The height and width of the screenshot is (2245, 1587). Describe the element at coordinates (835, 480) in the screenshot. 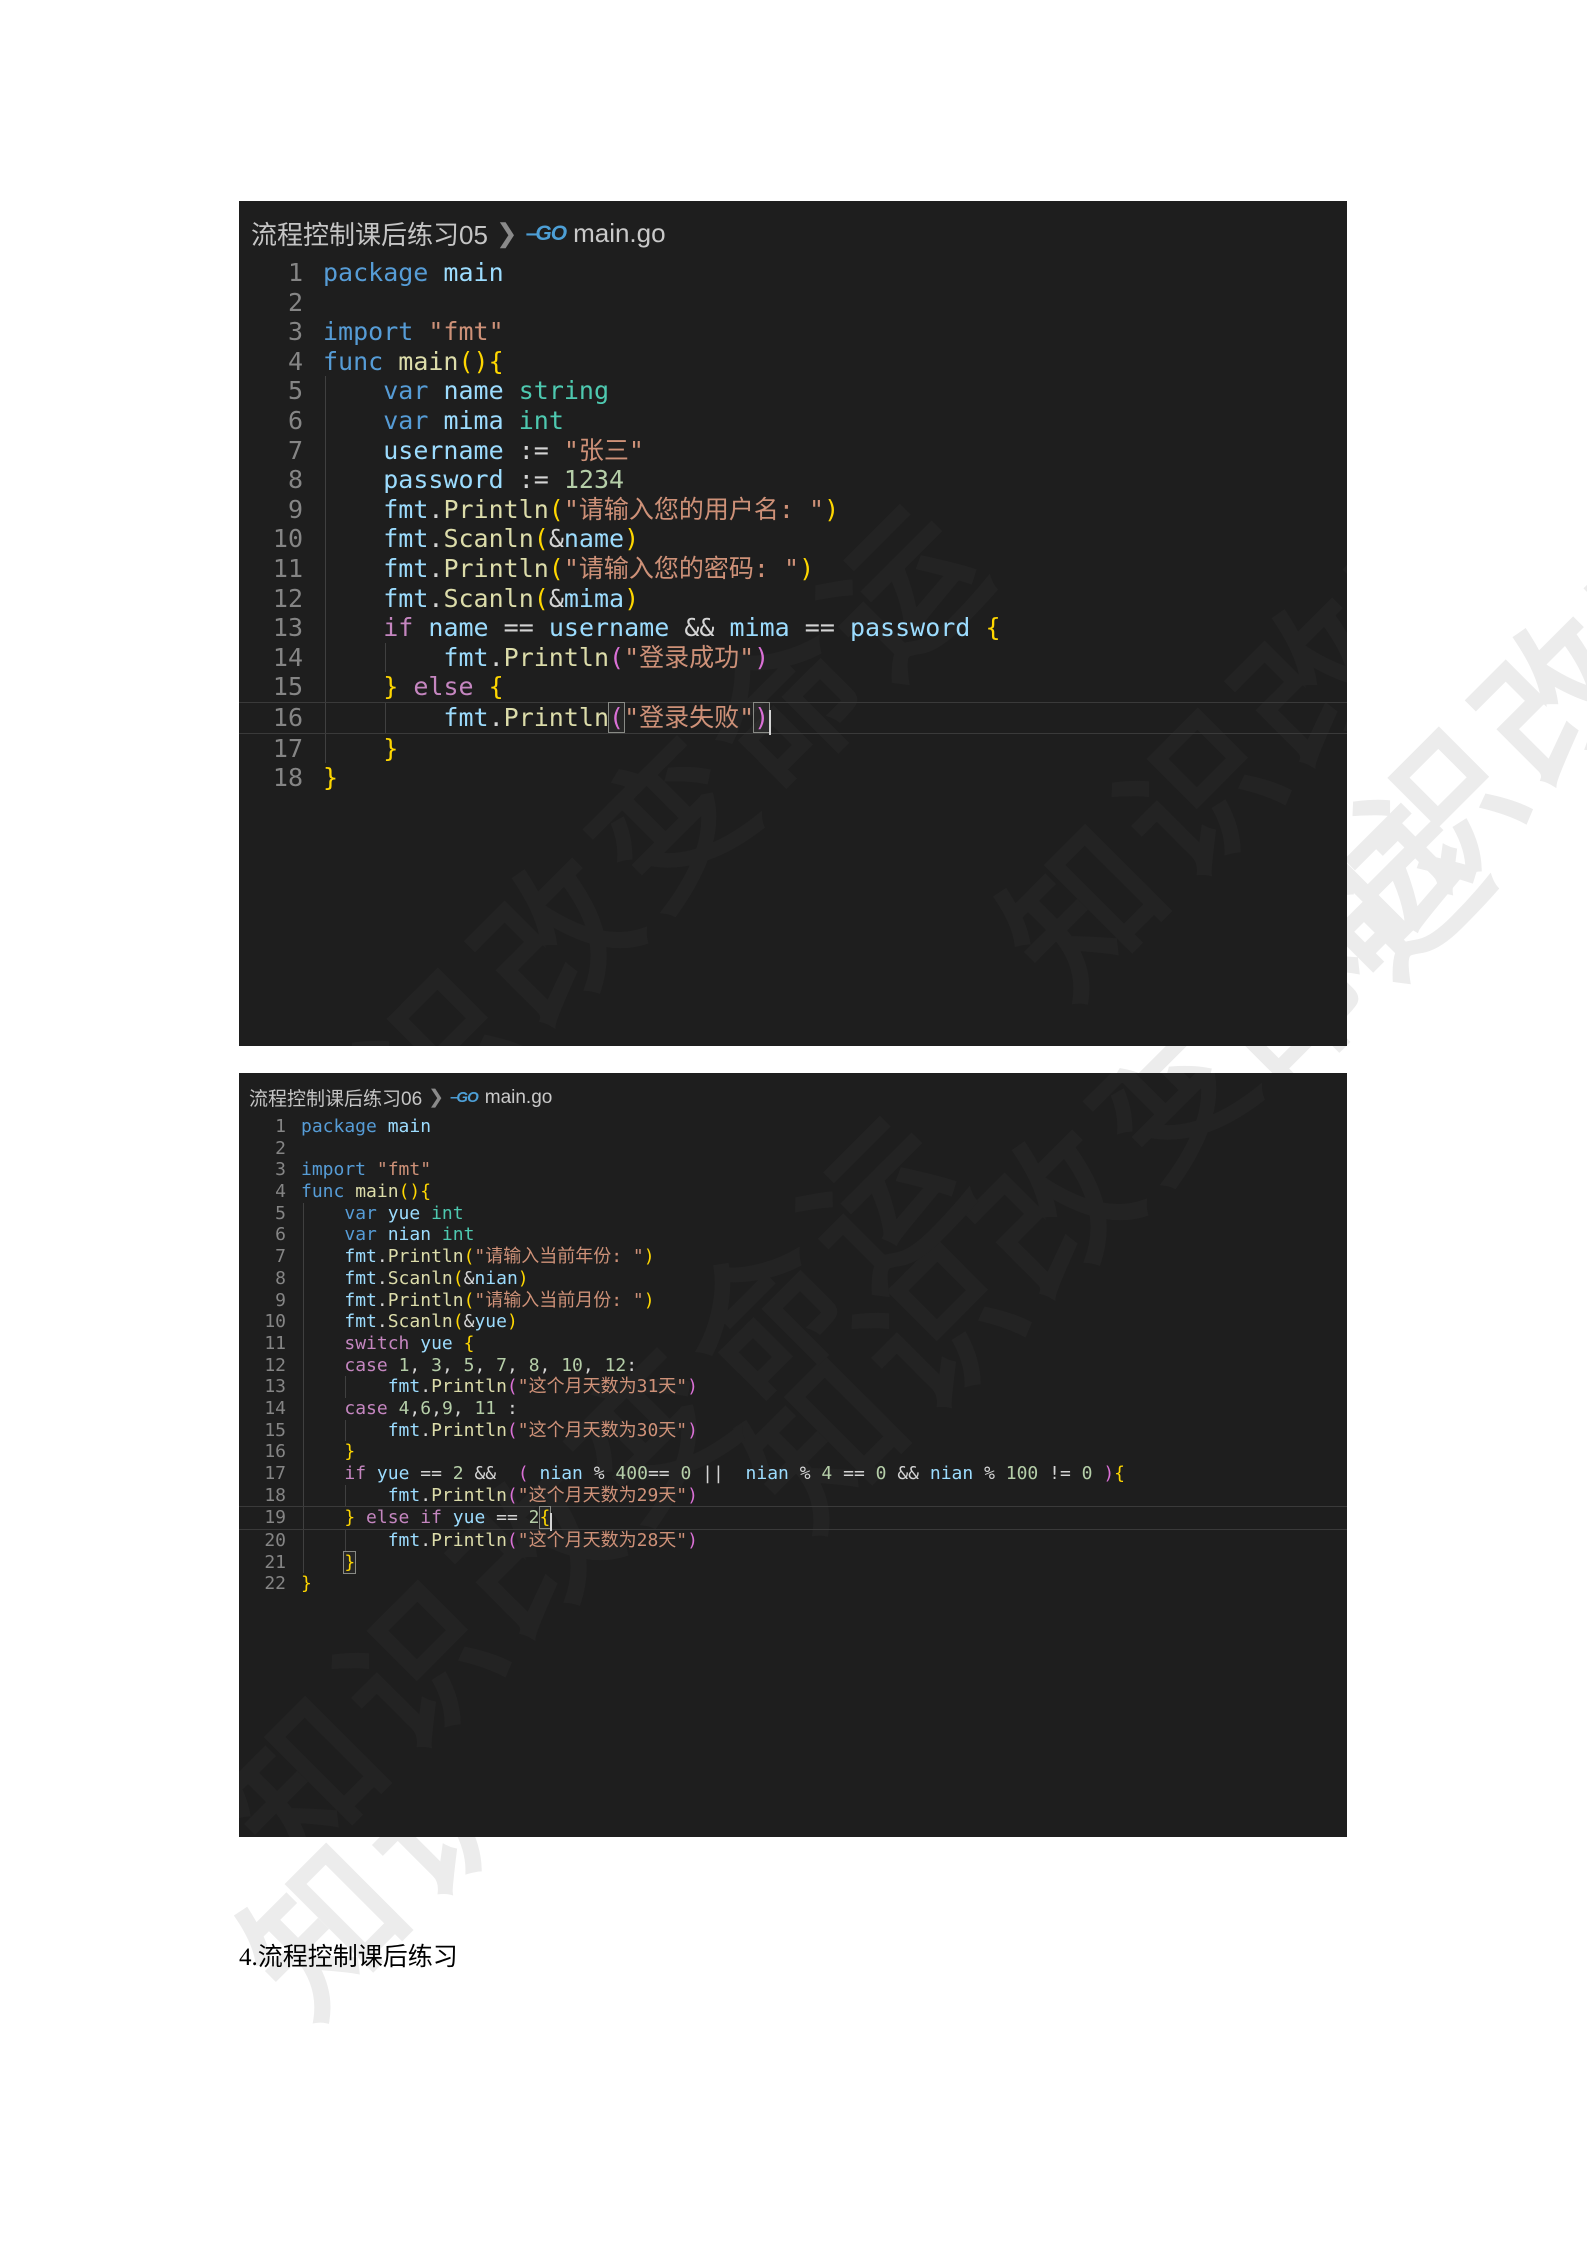

I see `line-source: password := 1234` at that location.